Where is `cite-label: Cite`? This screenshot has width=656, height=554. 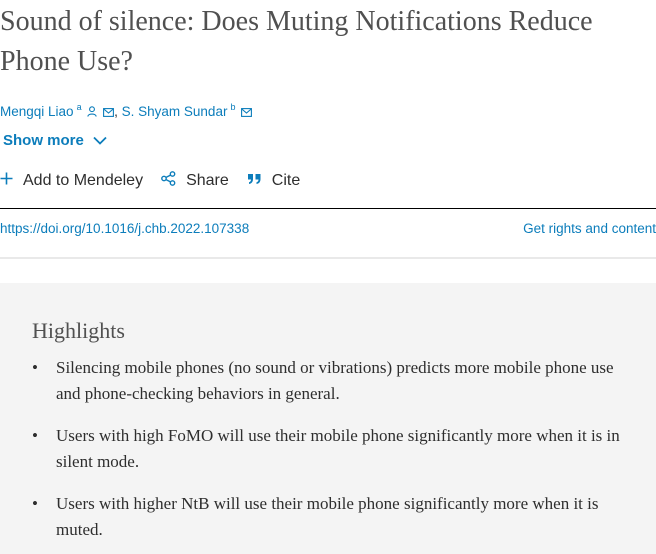
cite-label: Cite is located at coordinates (286, 180).